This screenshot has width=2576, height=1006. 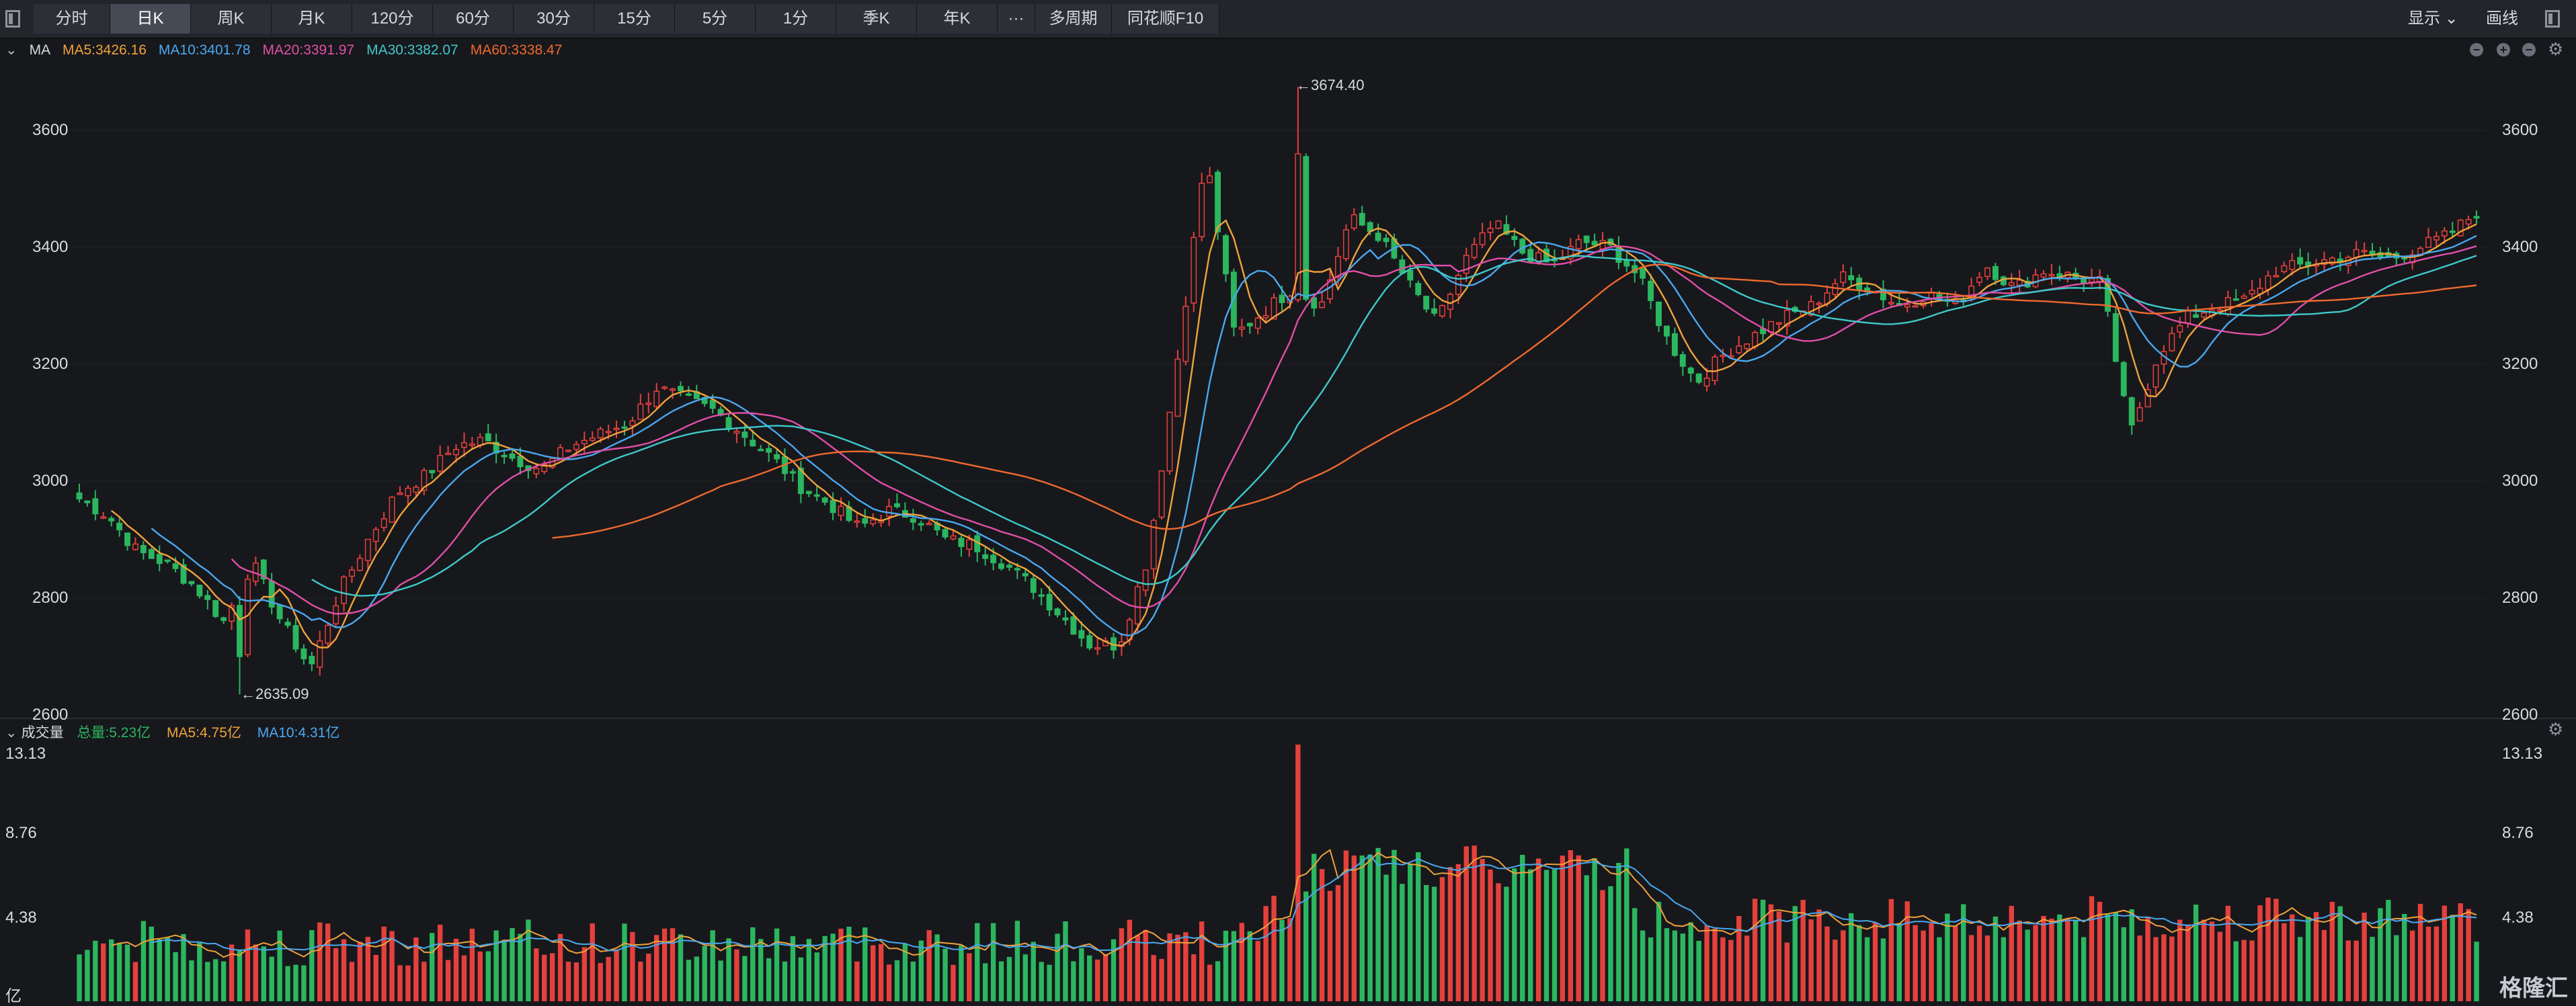 What do you see at coordinates (2522, 754) in the screenshot?
I see `volume-axis-label: 13.13` at bounding box center [2522, 754].